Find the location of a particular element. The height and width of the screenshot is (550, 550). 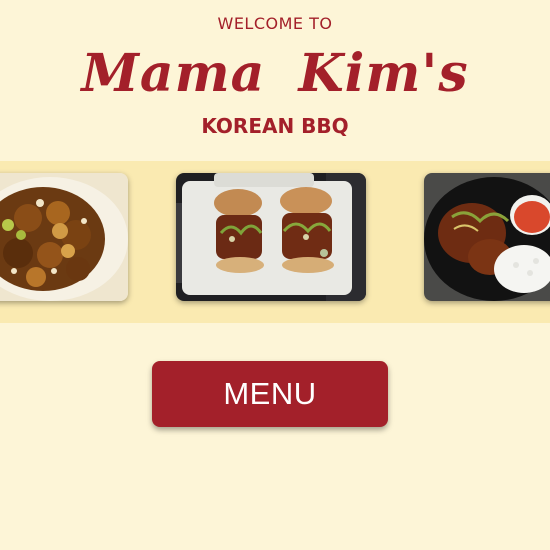

menu-button: MENU is located at coordinates (270, 394).